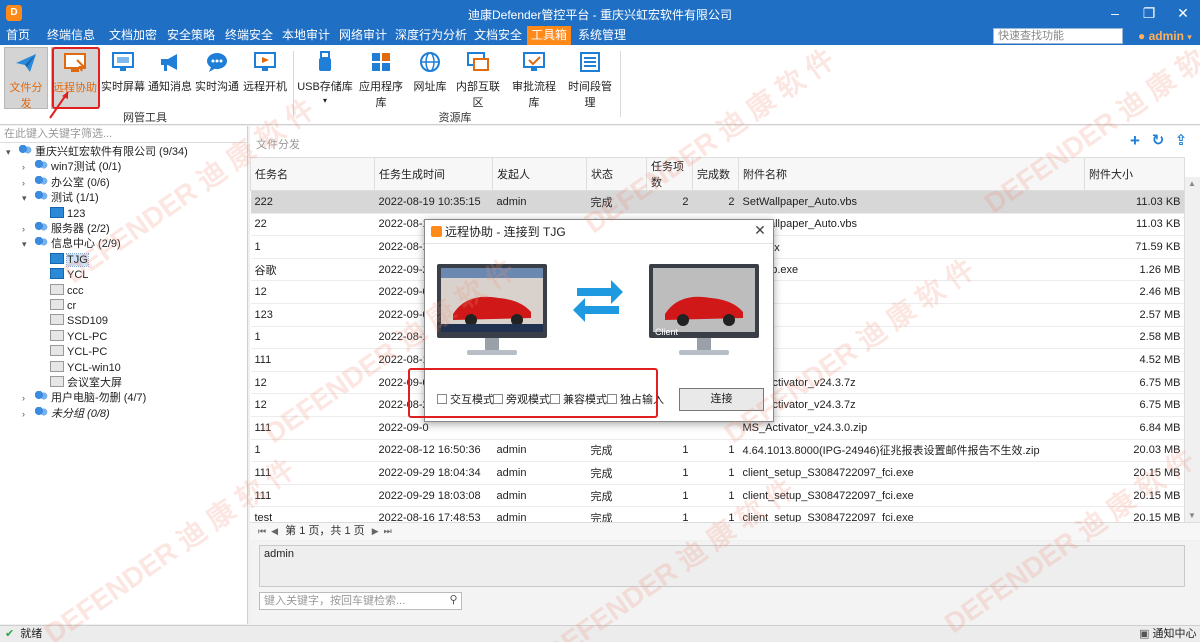  I want to click on menu-local-audit: 本地审计, so click(306, 35).